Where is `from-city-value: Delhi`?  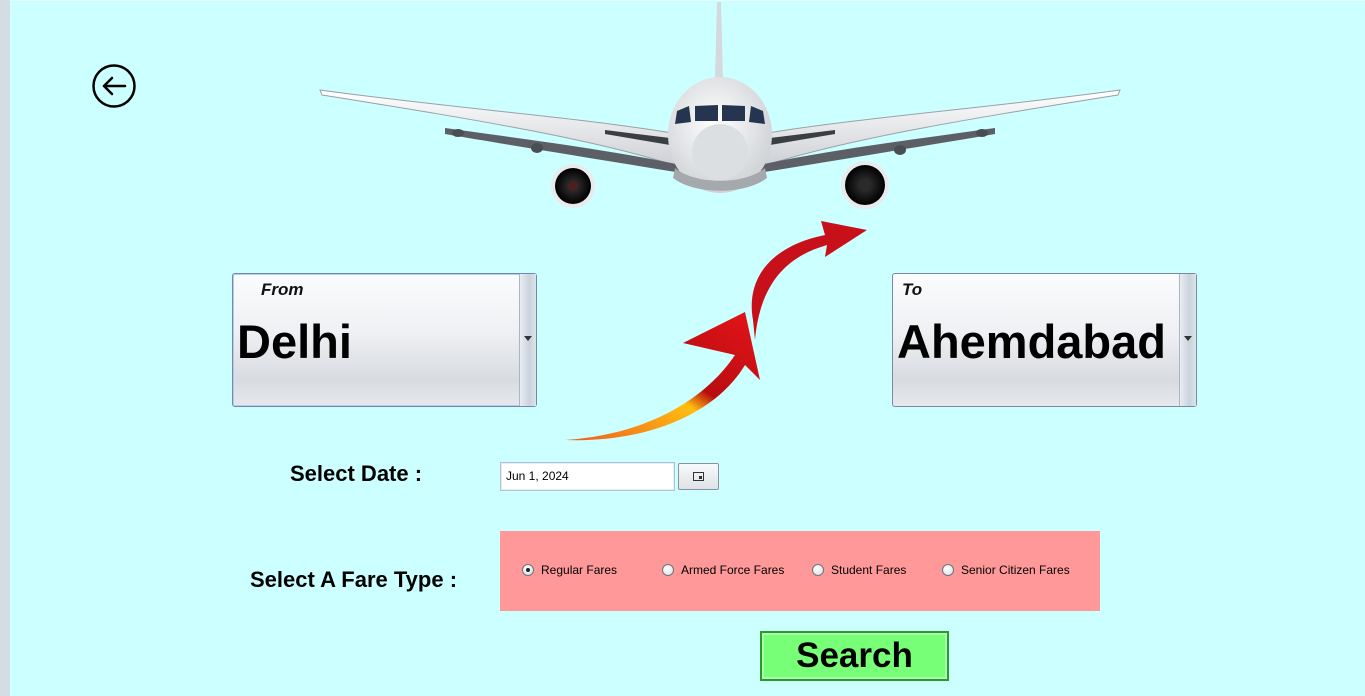
from-city-value: Delhi is located at coordinates (294, 341).